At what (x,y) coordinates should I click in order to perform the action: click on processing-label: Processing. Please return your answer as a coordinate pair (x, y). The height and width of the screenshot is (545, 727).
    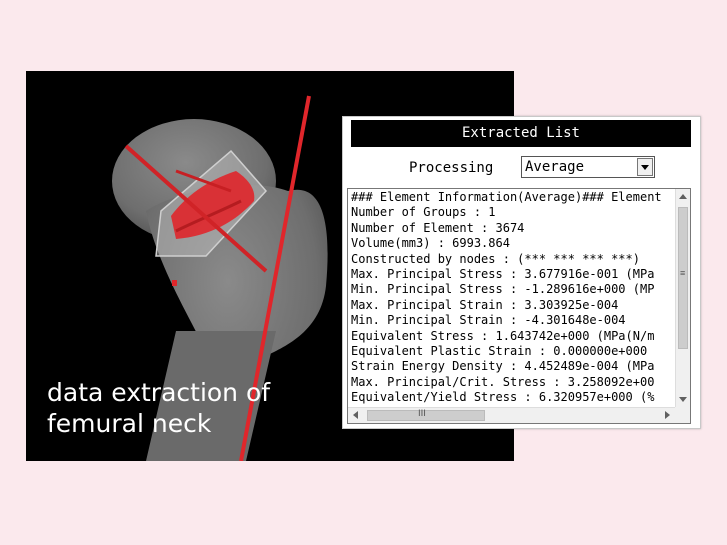
    Looking at the image, I should click on (451, 168).